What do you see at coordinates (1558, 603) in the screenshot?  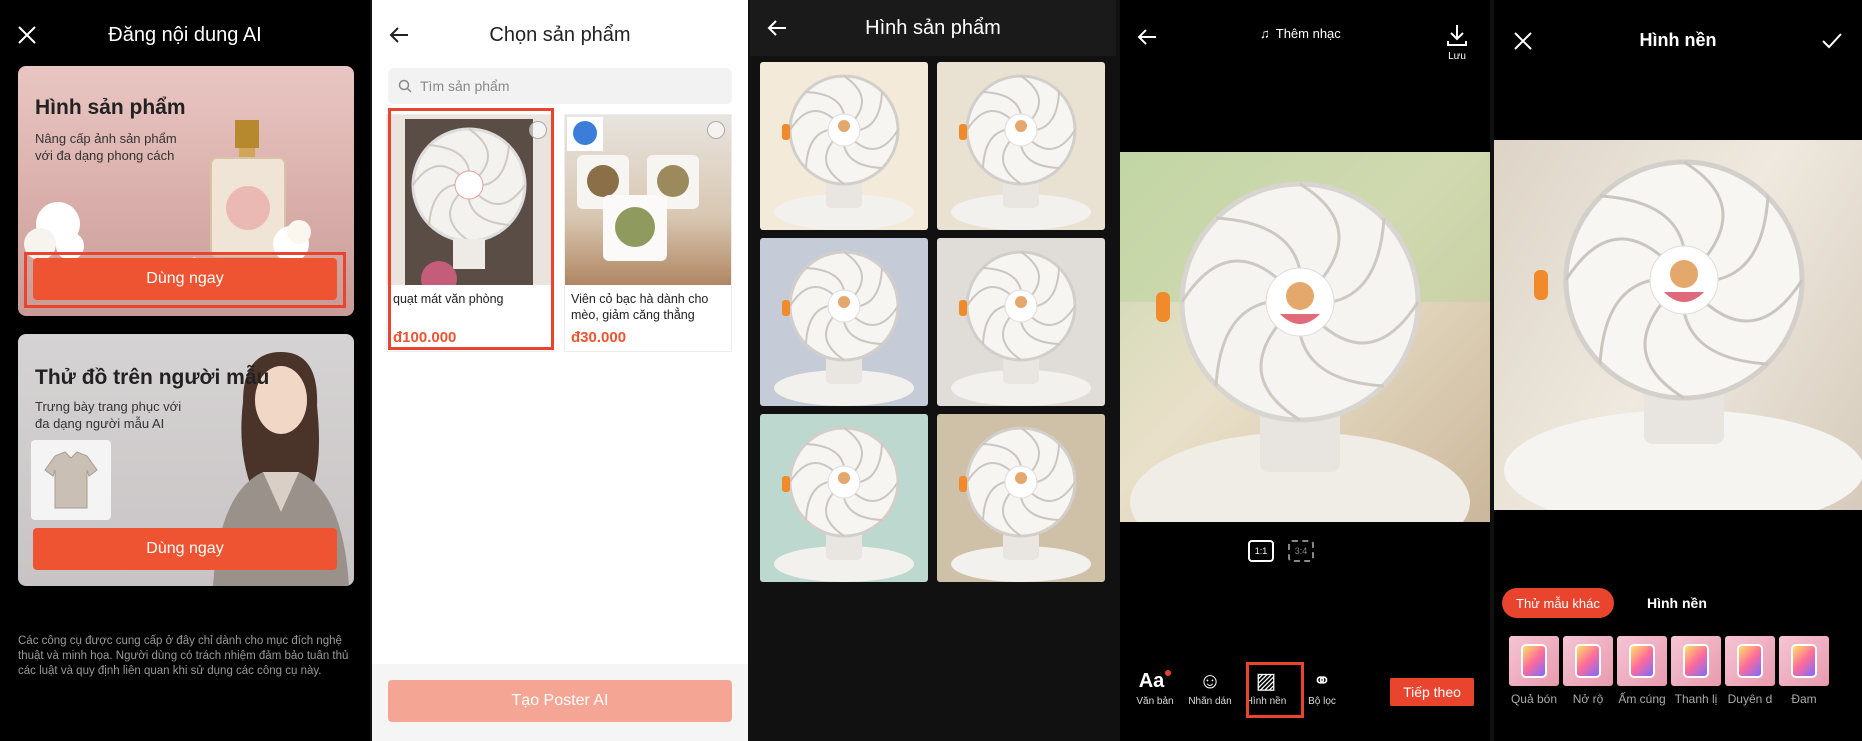 I see `tab-try-other-templates: Thử mẫu khác` at bounding box center [1558, 603].